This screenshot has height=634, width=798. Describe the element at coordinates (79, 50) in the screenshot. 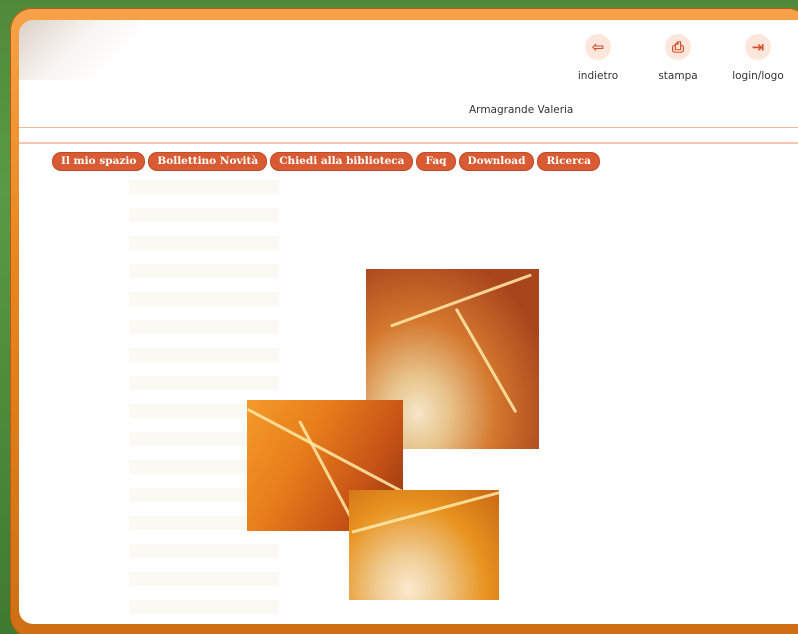

I see `corner-decoration` at that location.